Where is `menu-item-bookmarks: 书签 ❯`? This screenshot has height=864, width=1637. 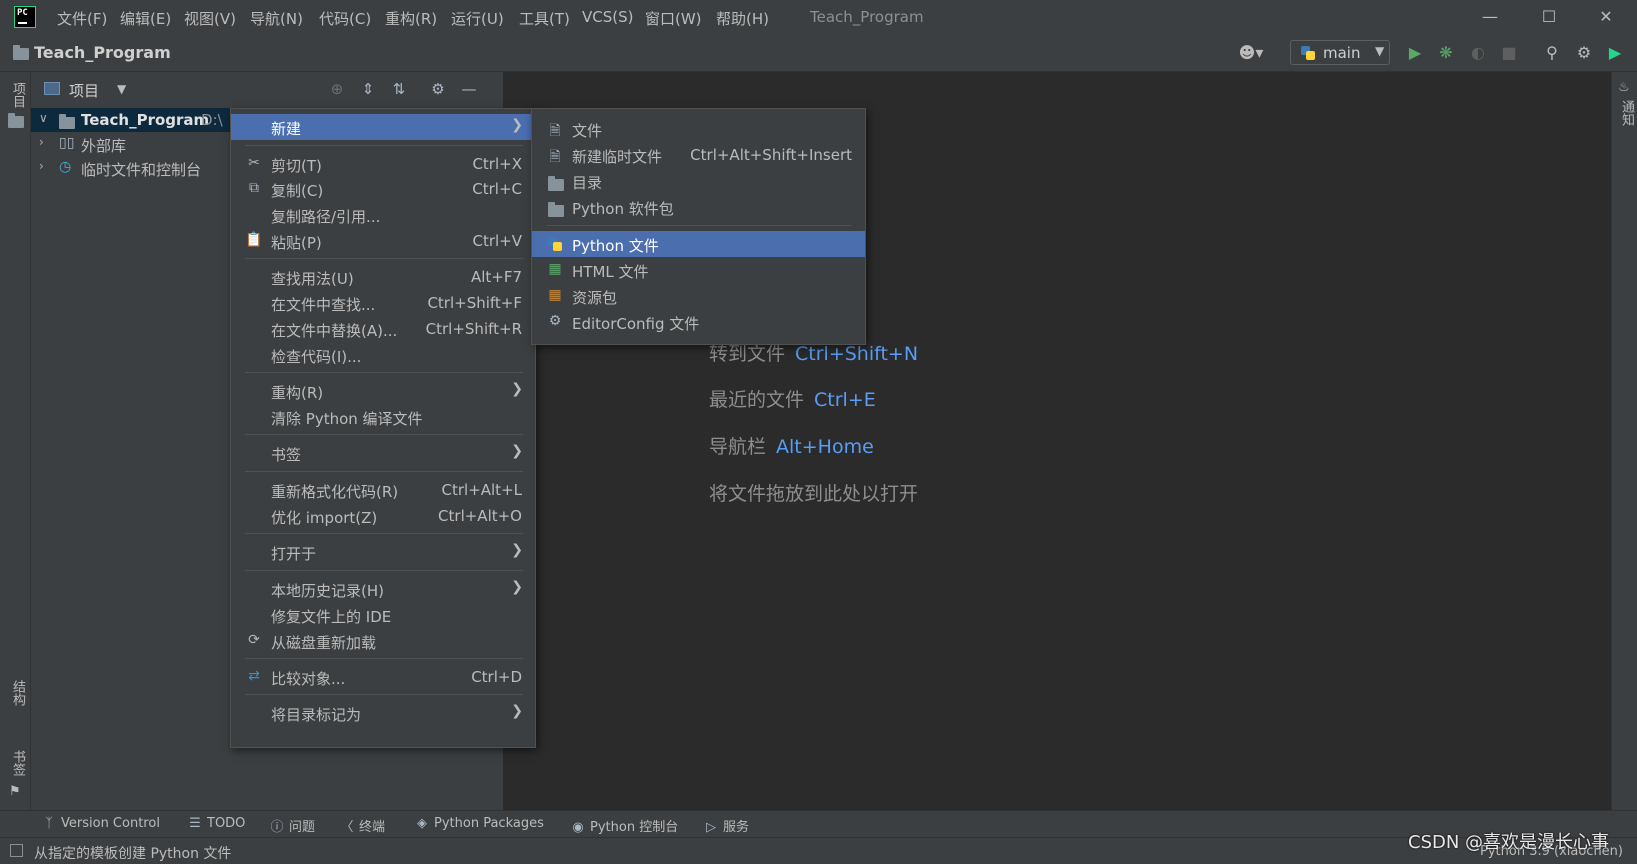
menu-item-bookmarks: 书签 ❯ is located at coordinates (383, 453).